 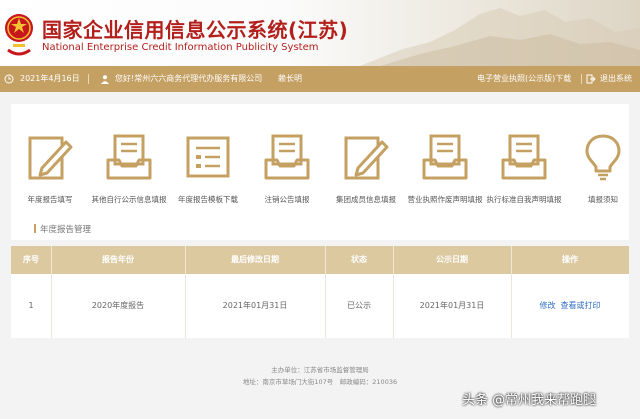 What do you see at coordinates (105, 79) in the screenshot?
I see `user-icon` at bounding box center [105, 79].